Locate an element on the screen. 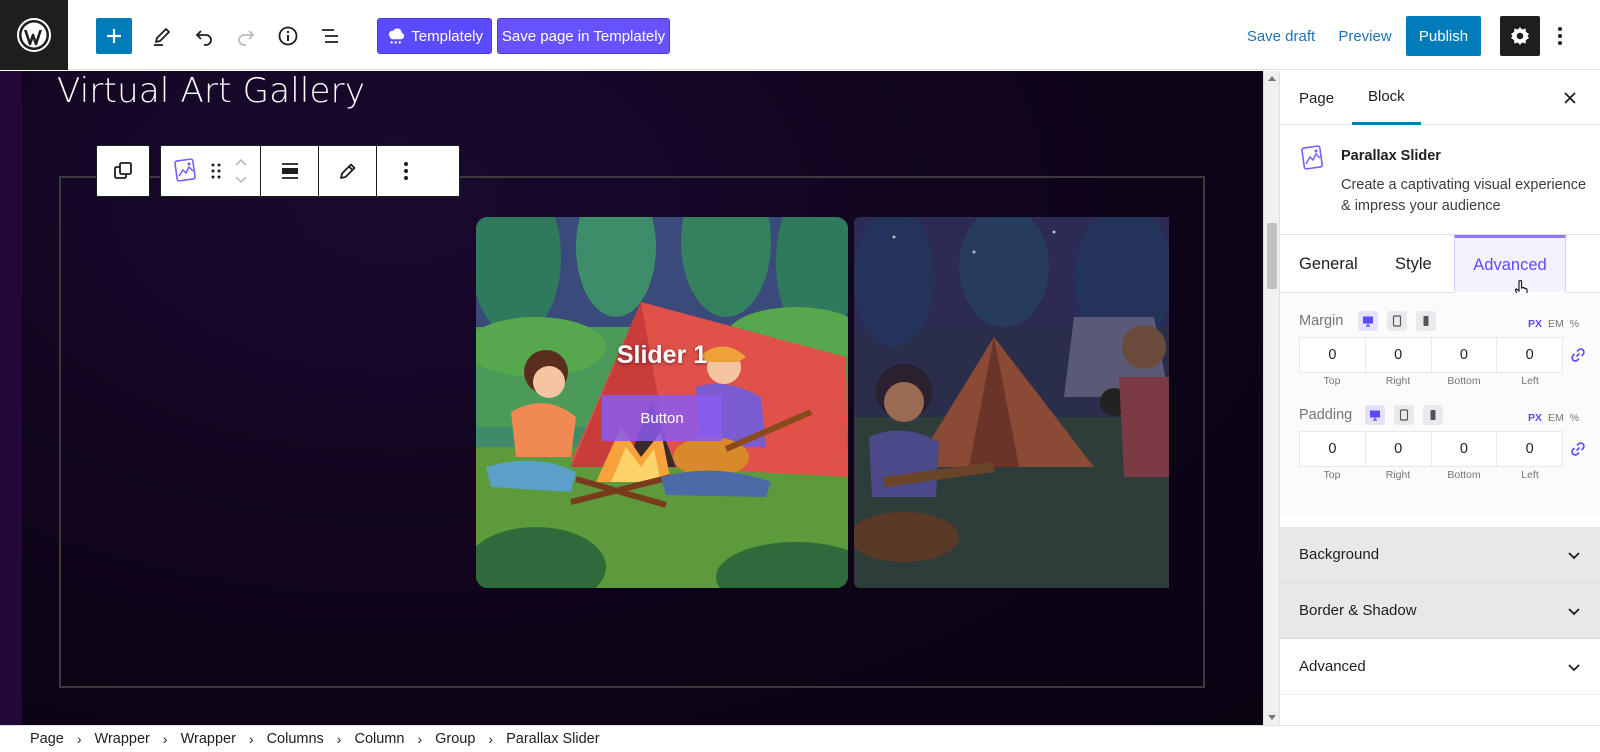 This screenshot has height=752, width=1600. templately-button: Templately is located at coordinates (434, 36).